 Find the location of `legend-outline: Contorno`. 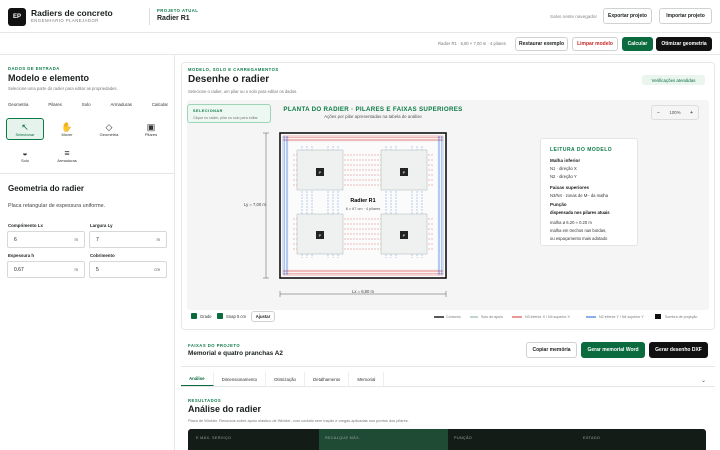

legend-outline: Contorno is located at coordinates (453, 317).